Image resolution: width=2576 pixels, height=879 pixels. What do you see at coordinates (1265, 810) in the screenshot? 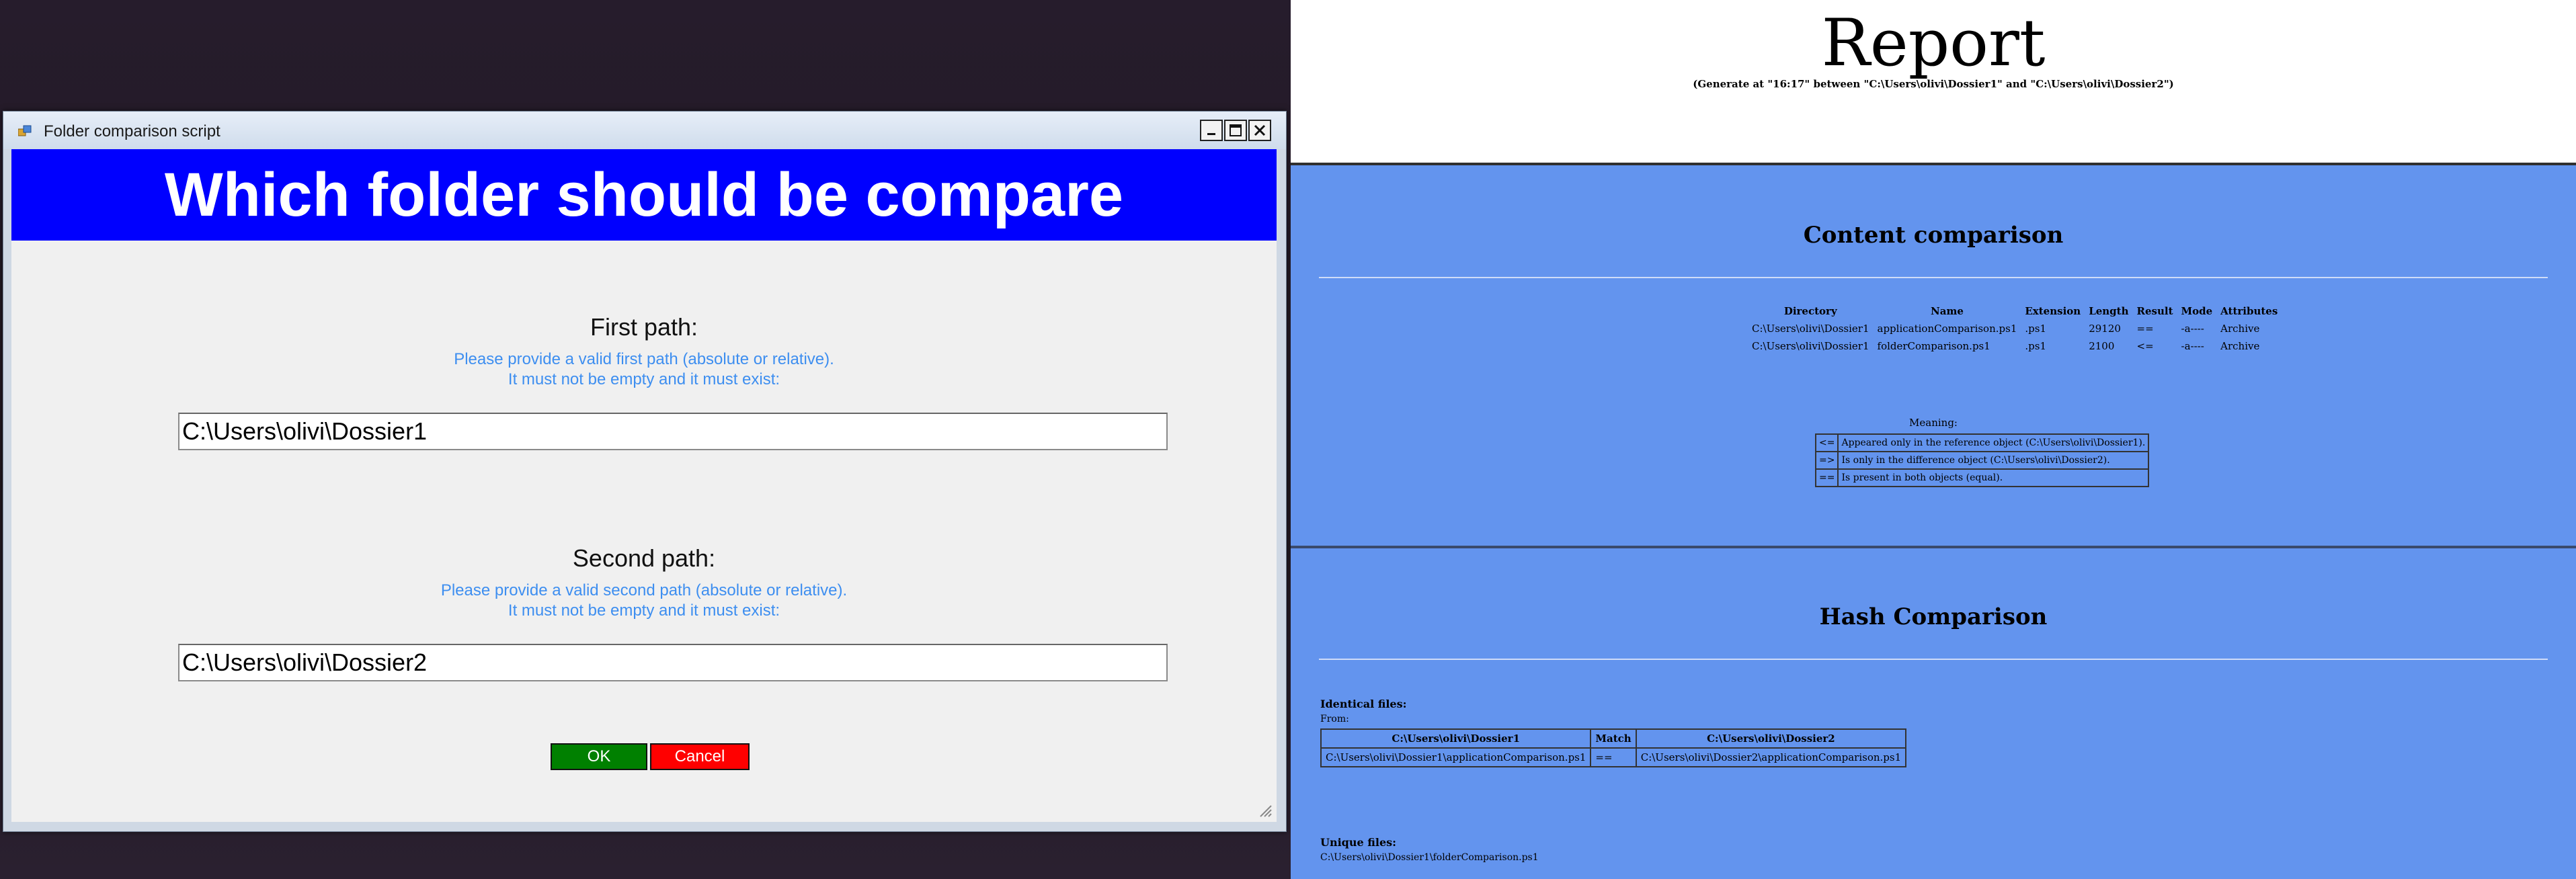
I see `resize-grip-icon` at bounding box center [1265, 810].